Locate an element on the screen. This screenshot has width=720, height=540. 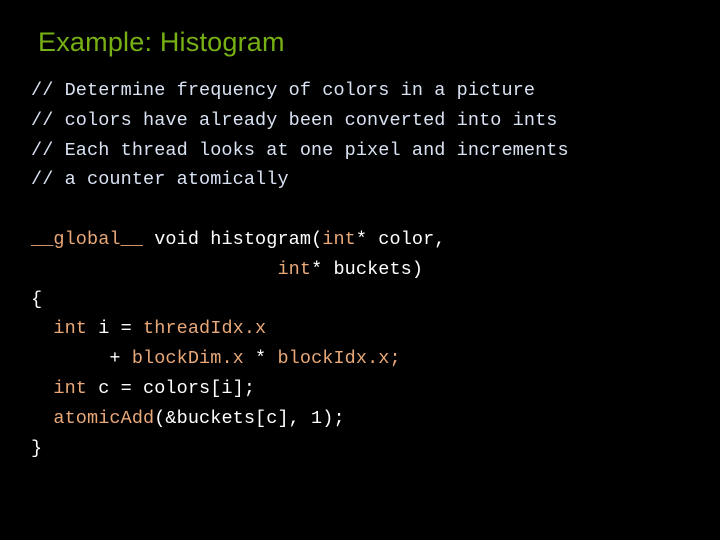
code-token-ident: threadIdx.x is located at coordinates (205, 329).